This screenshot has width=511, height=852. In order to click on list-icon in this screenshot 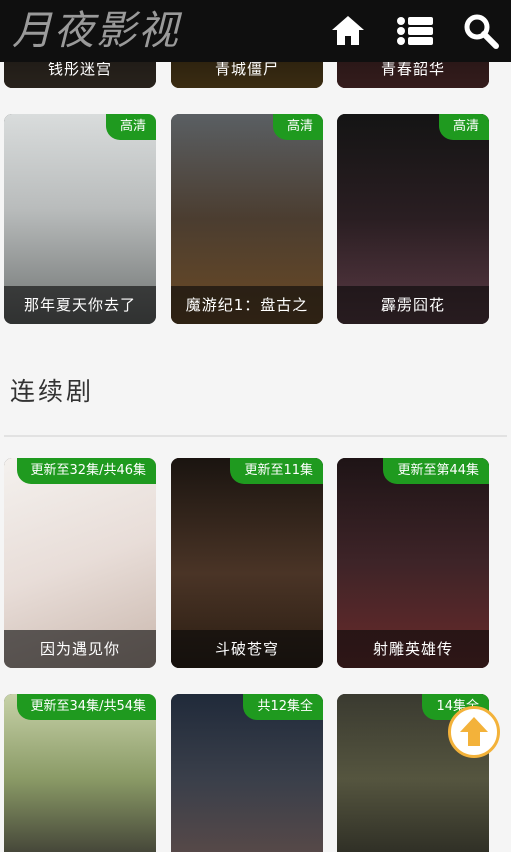, I will do `click(415, 31)`.